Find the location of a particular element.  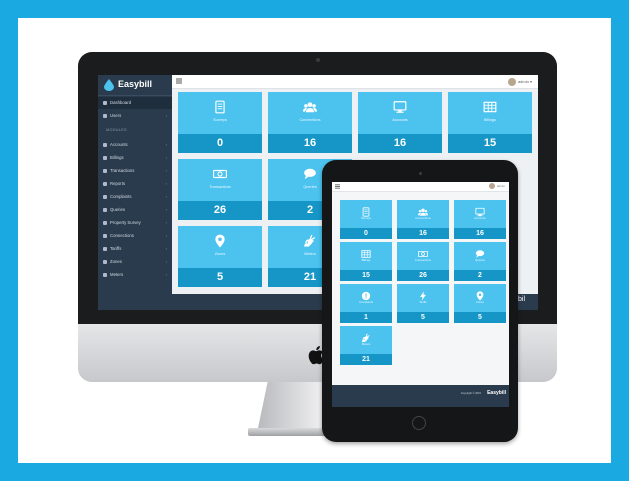

tablet-stat-tile-meters: Meters 21 is located at coordinates (366, 345).